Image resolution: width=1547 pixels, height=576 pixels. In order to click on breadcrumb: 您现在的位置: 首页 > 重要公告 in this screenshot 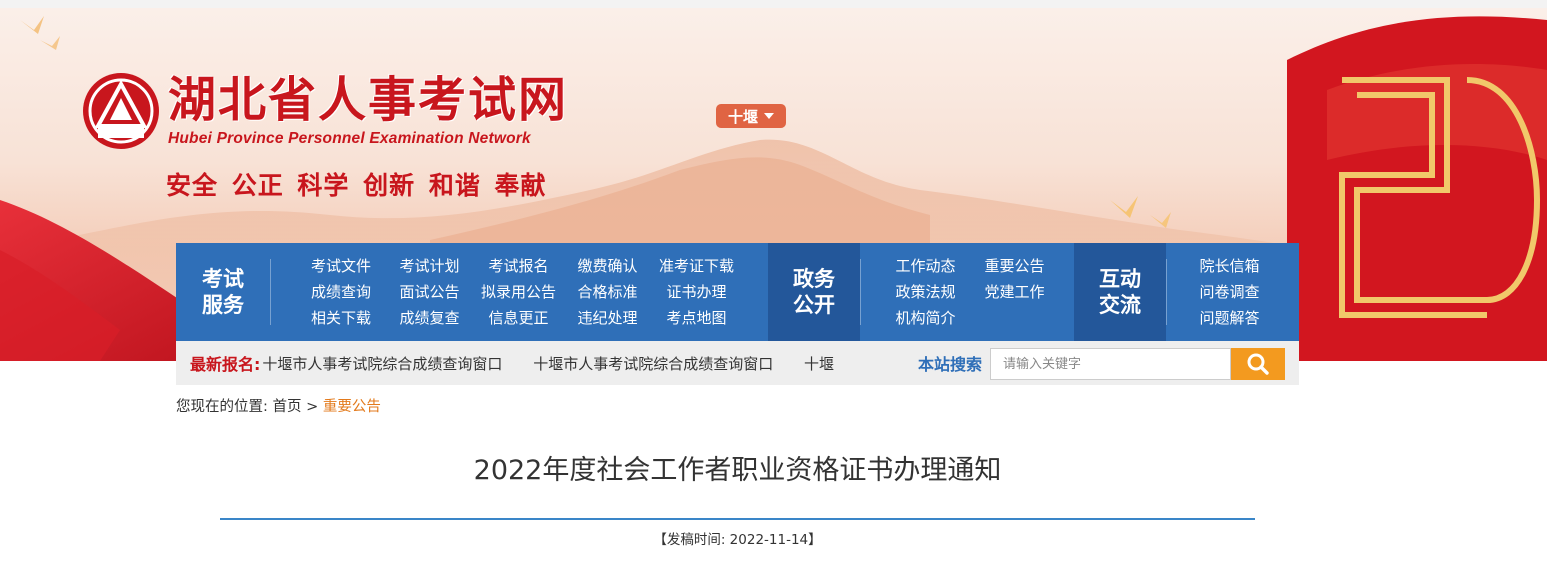, I will do `click(278, 405)`.